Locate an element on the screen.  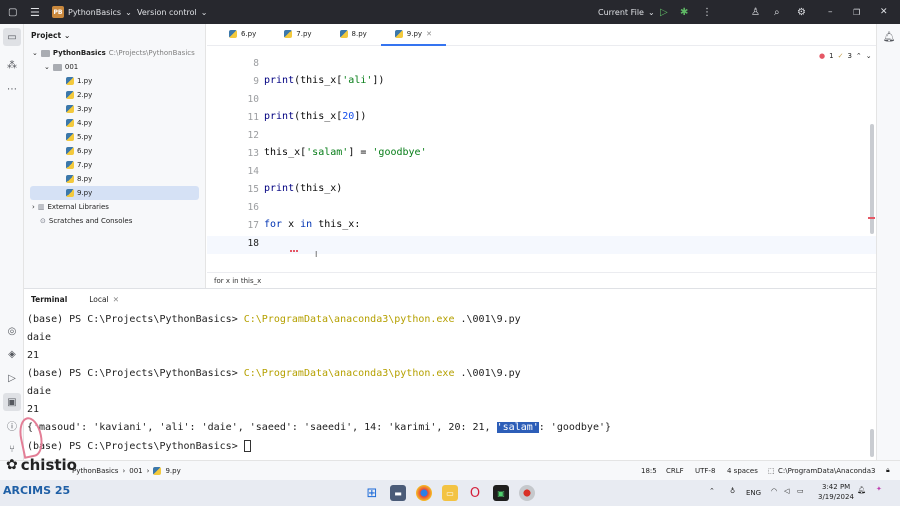
maximize-icon: ❐ is located at coordinates (856, 12).